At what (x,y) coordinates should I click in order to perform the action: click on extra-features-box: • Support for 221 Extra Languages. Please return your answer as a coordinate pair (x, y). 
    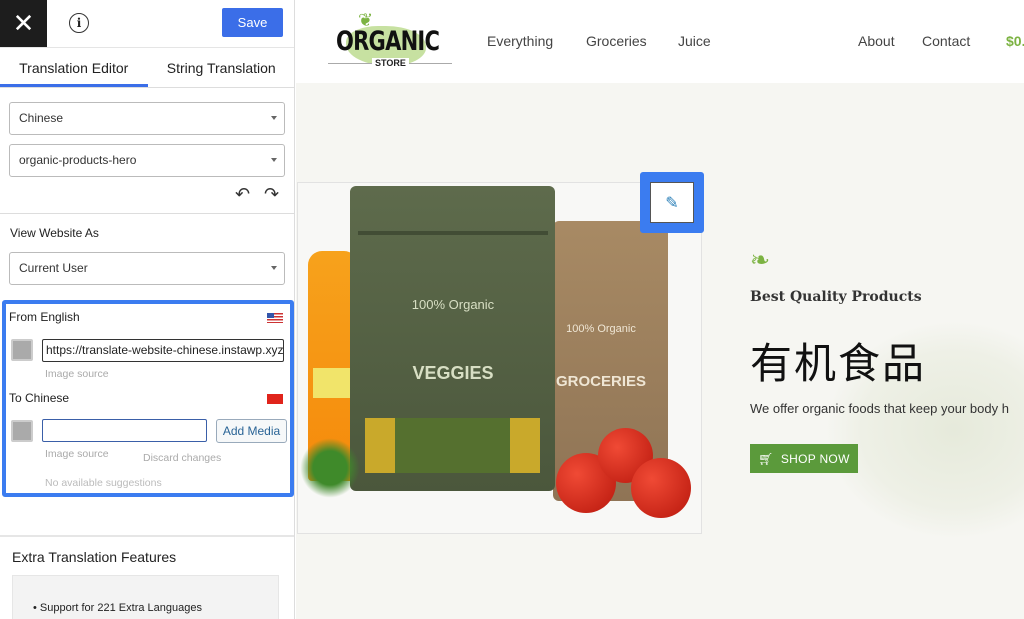
    Looking at the image, I should click on (145, 597).